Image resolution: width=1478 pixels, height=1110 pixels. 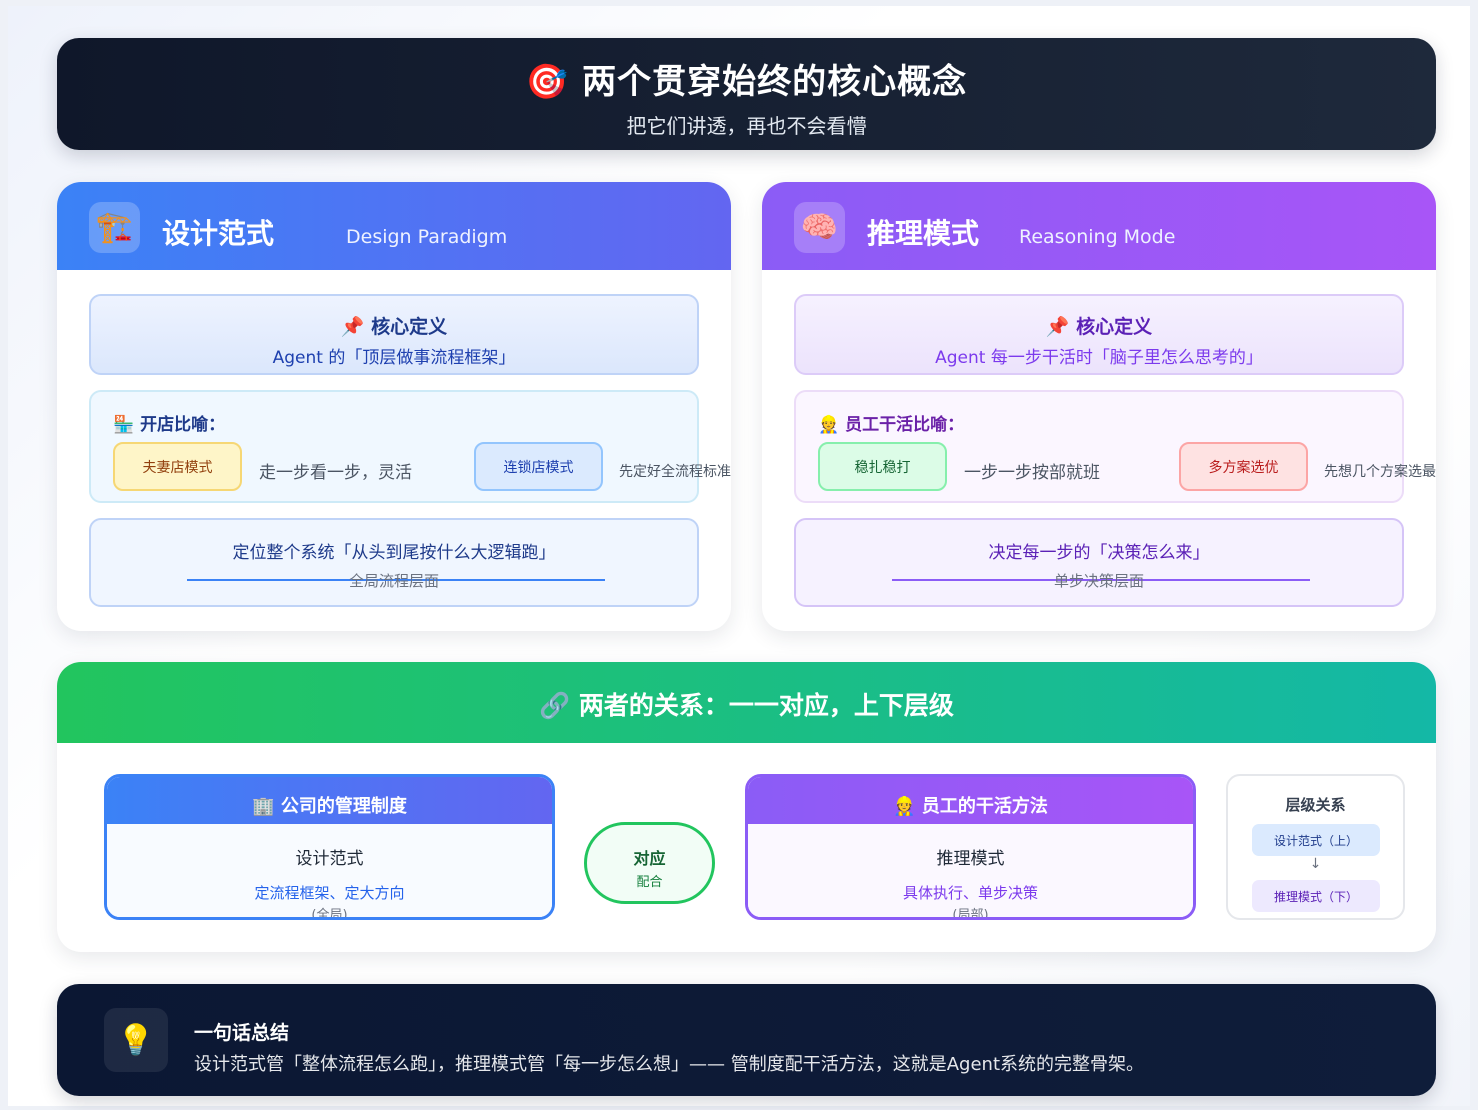 I want to click on reasoning-chip-multi-plan-desc: 先想几个方案选最优, so click(x=1380, y=472).